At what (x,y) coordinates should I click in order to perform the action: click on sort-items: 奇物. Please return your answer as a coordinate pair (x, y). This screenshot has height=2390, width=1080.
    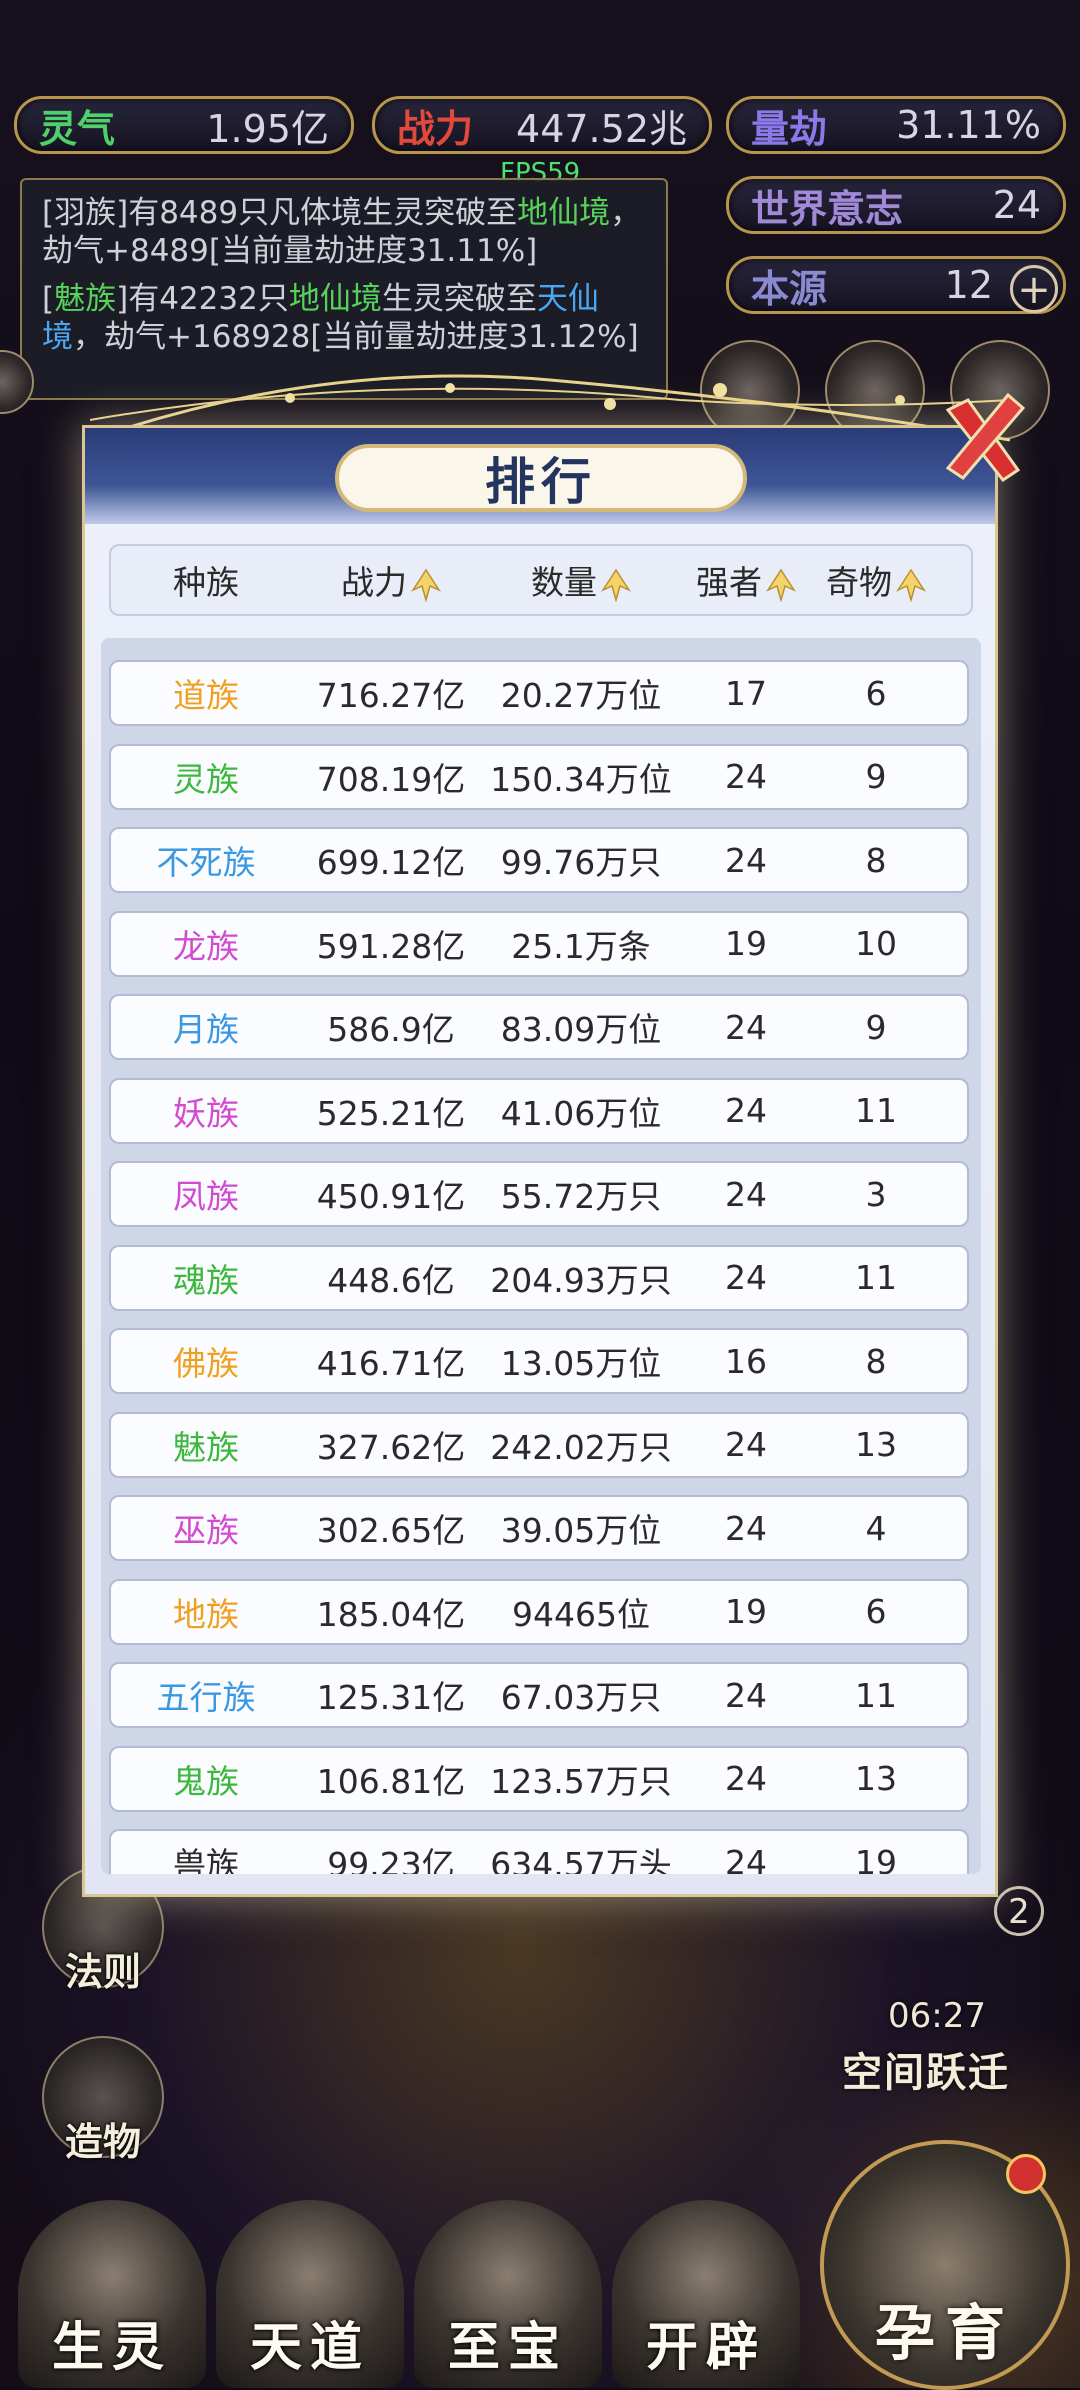
    Looking at the image, I should click on (876, 580).